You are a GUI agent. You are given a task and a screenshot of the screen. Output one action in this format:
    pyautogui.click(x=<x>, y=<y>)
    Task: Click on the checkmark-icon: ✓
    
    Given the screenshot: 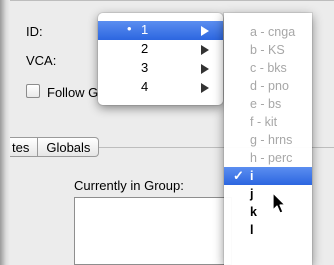 What is the action you would take?
    pyautogui.click(x=238, y=175)
    